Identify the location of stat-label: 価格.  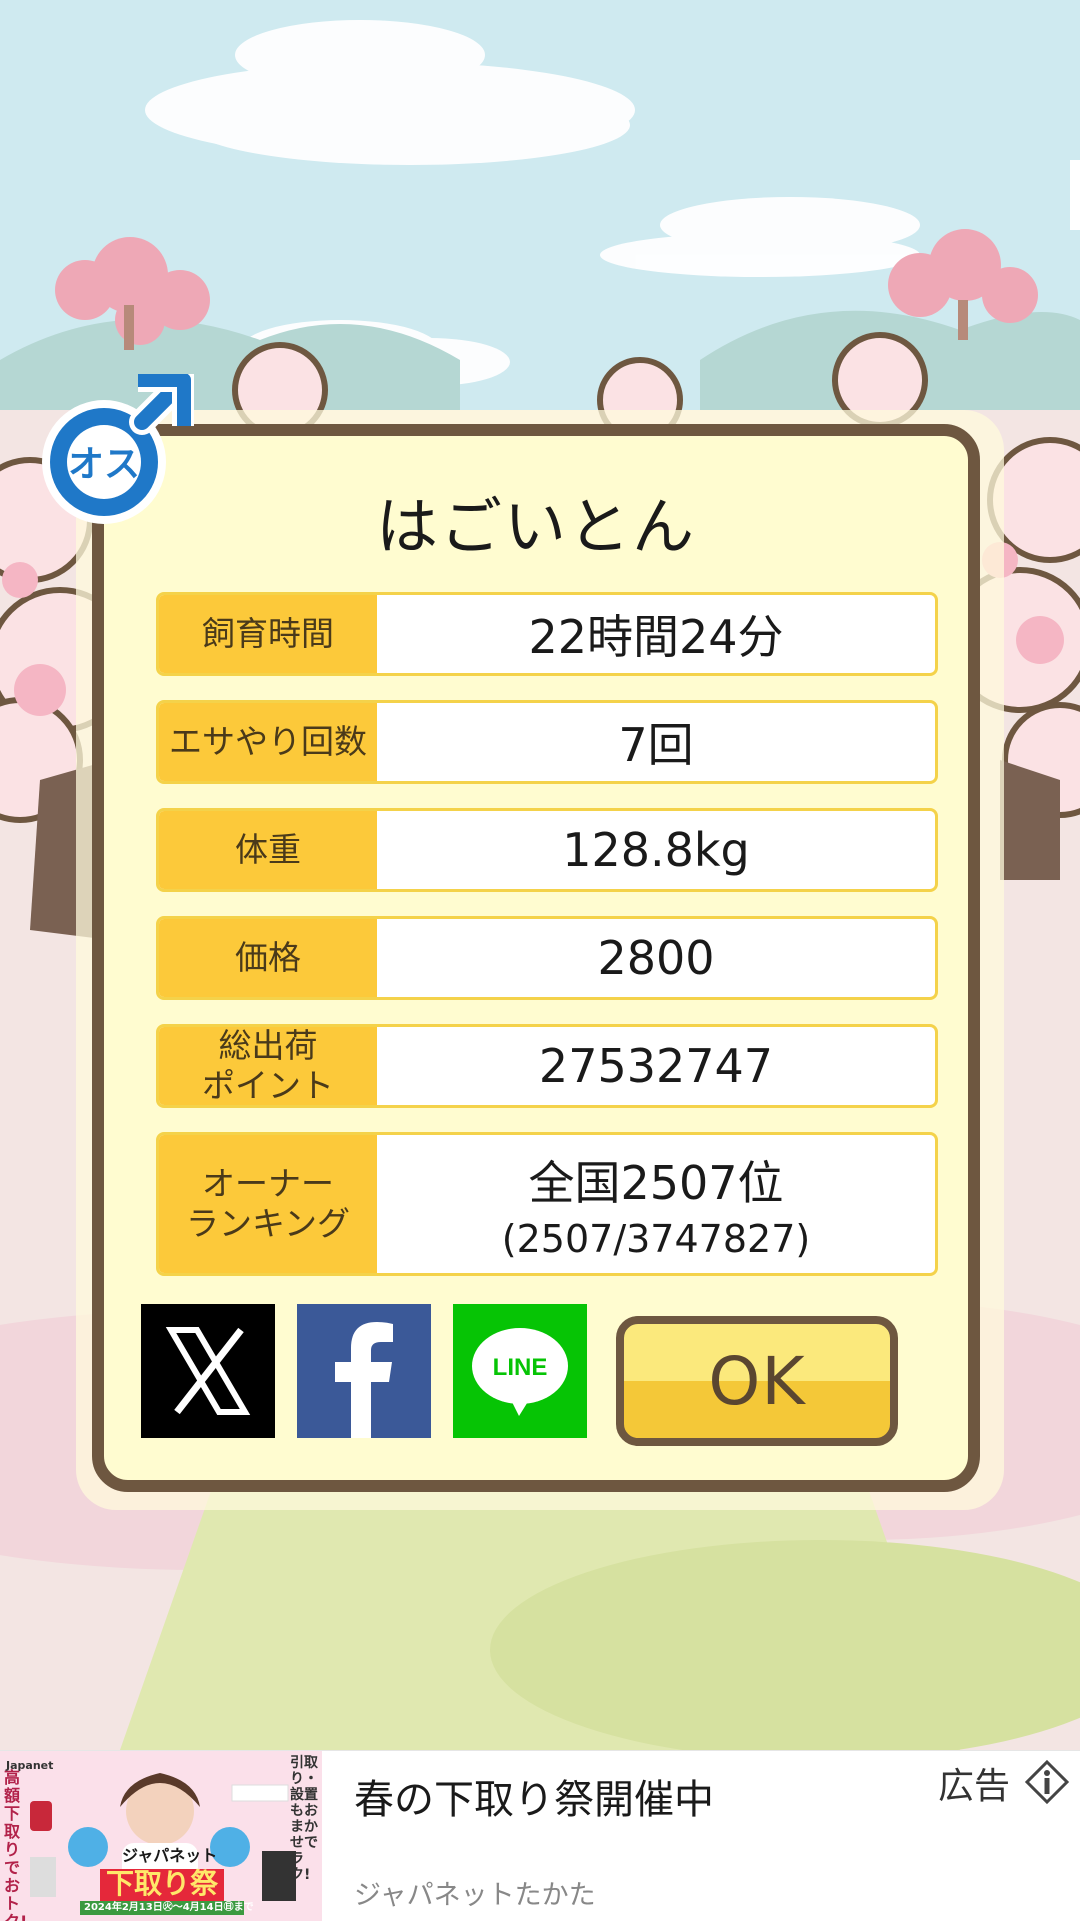
(268, 958).